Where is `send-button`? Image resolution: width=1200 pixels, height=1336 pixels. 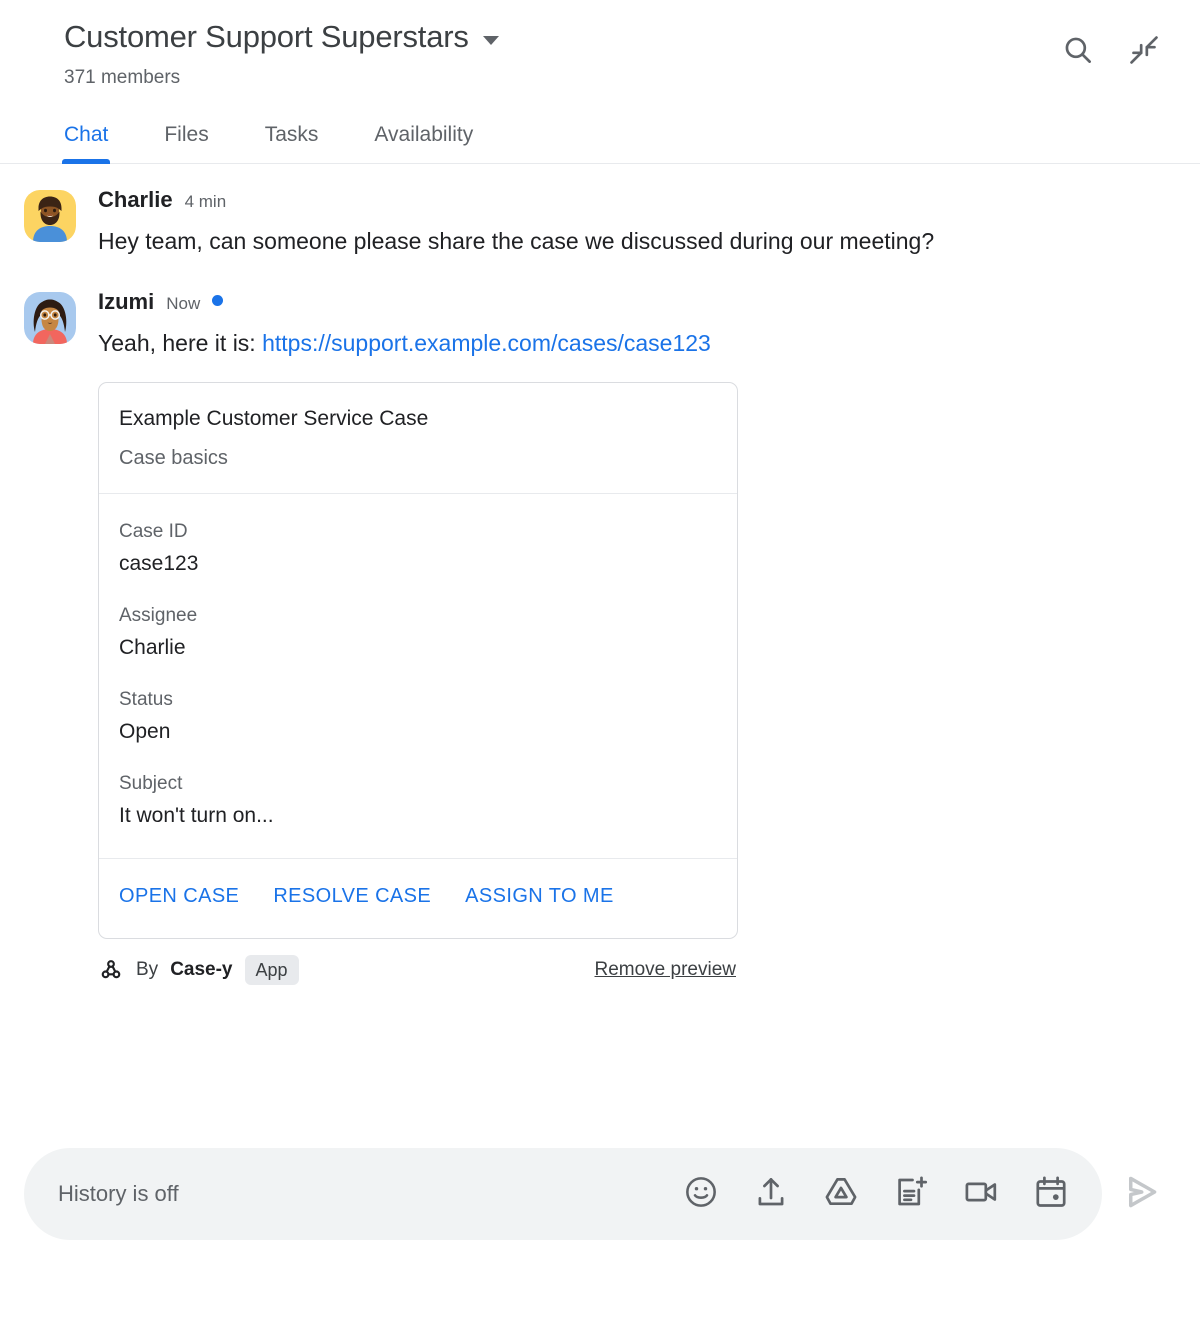 send-button is located at coordinates (1141, 1194).